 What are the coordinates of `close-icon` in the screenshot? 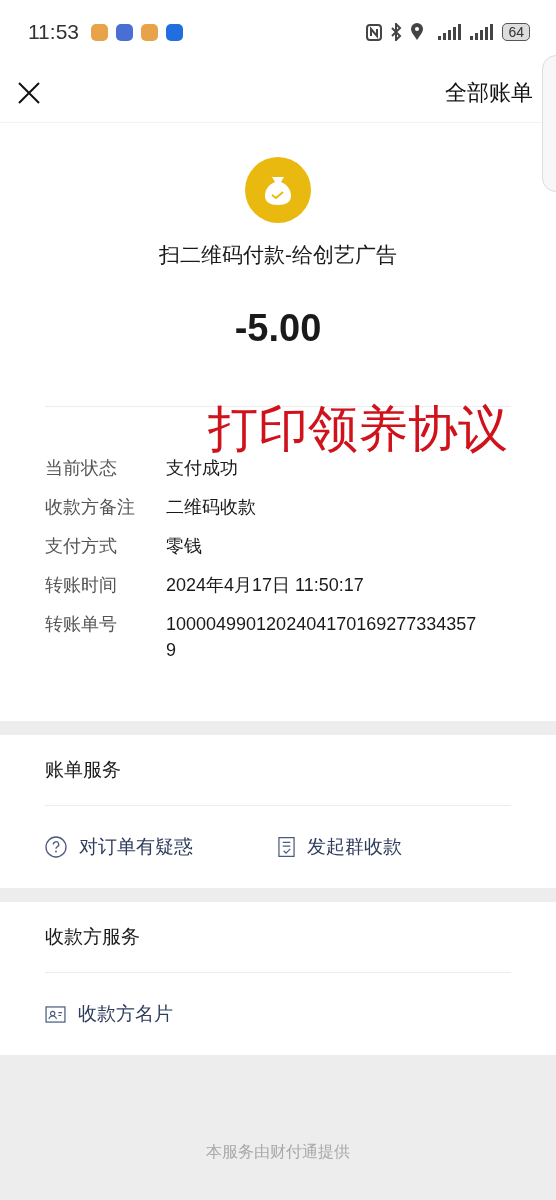 It's located at (29, 93).